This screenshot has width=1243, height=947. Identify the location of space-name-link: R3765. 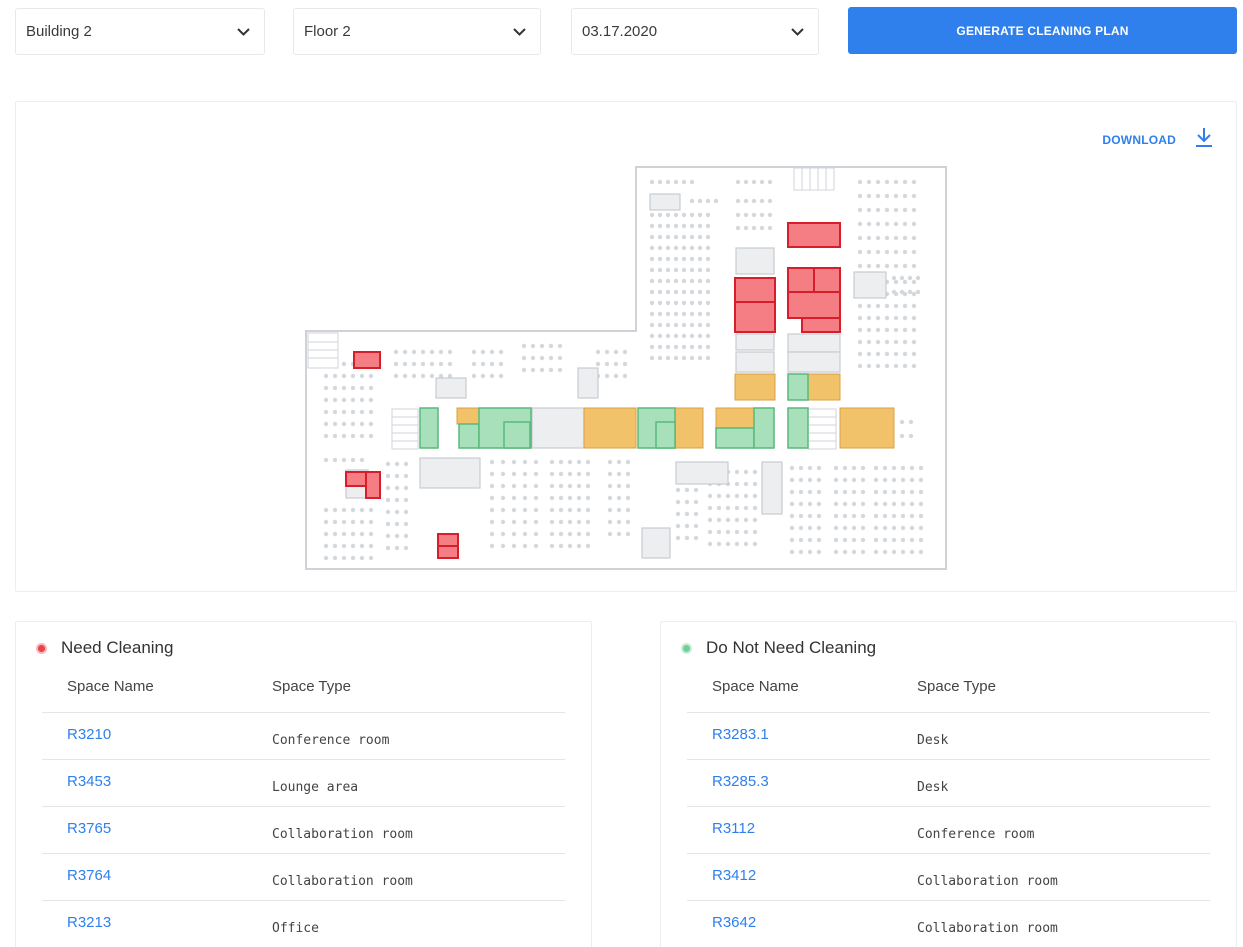
(89, 828).